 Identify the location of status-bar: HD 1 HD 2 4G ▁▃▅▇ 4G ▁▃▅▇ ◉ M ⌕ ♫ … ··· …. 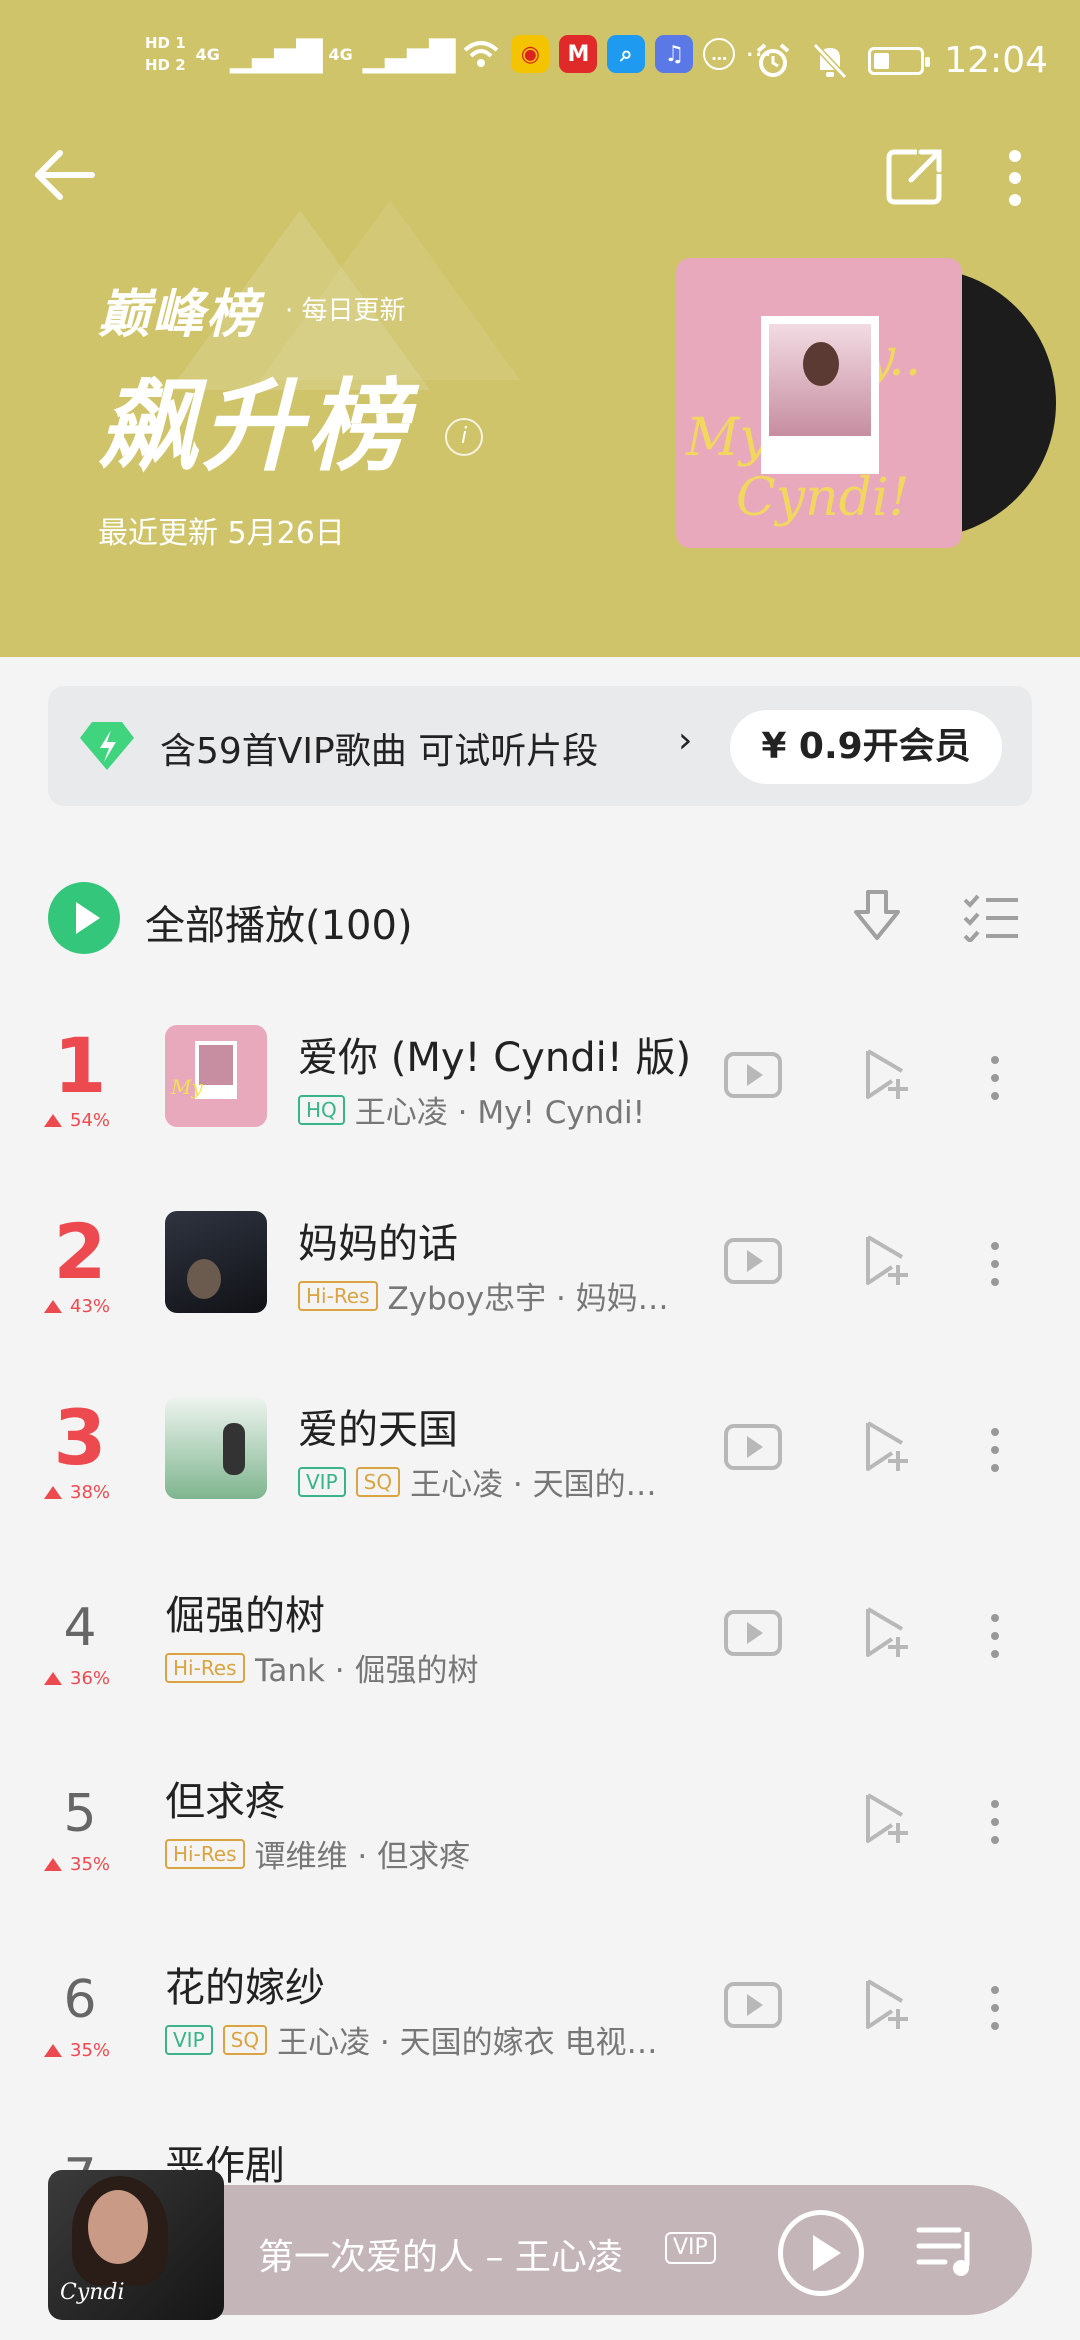
(540, 65).